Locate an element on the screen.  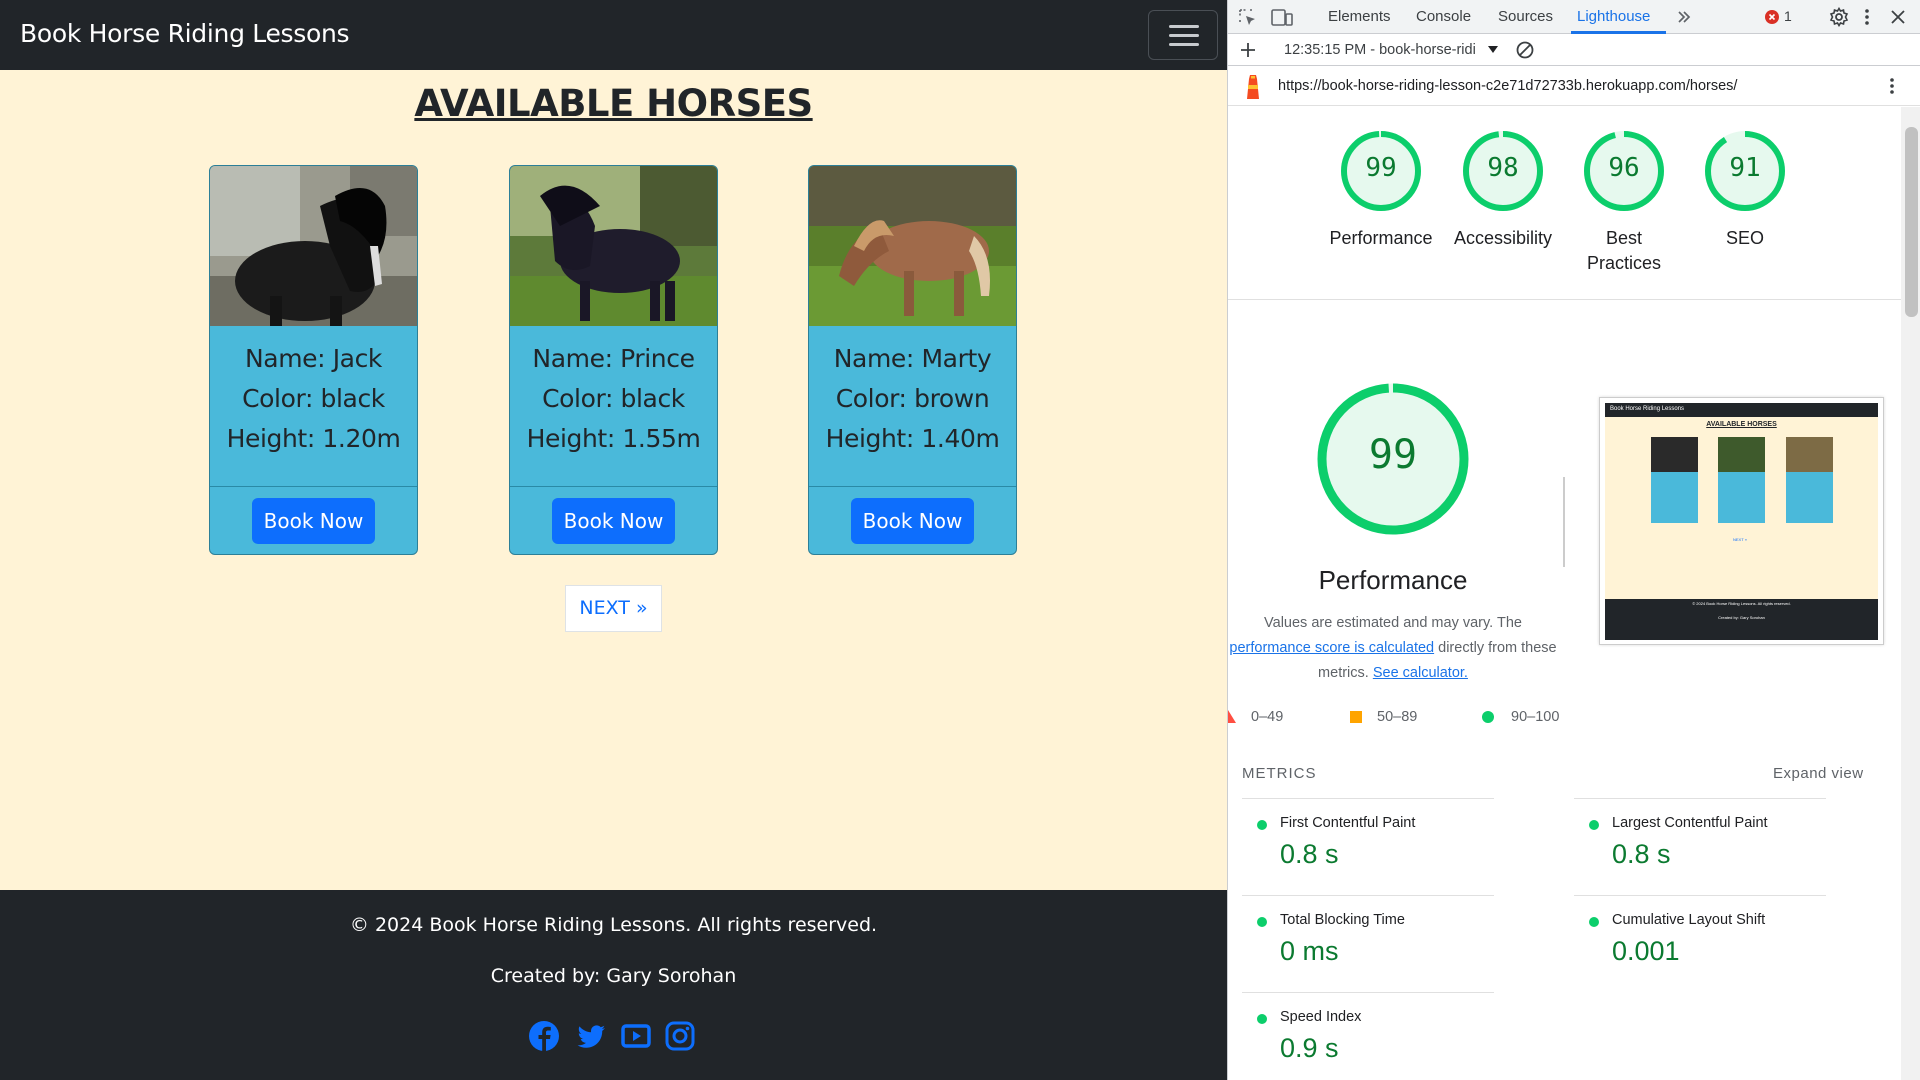
metric-speed-index: Speed Index 0.9 s is located at coordinates (1368, 1036).